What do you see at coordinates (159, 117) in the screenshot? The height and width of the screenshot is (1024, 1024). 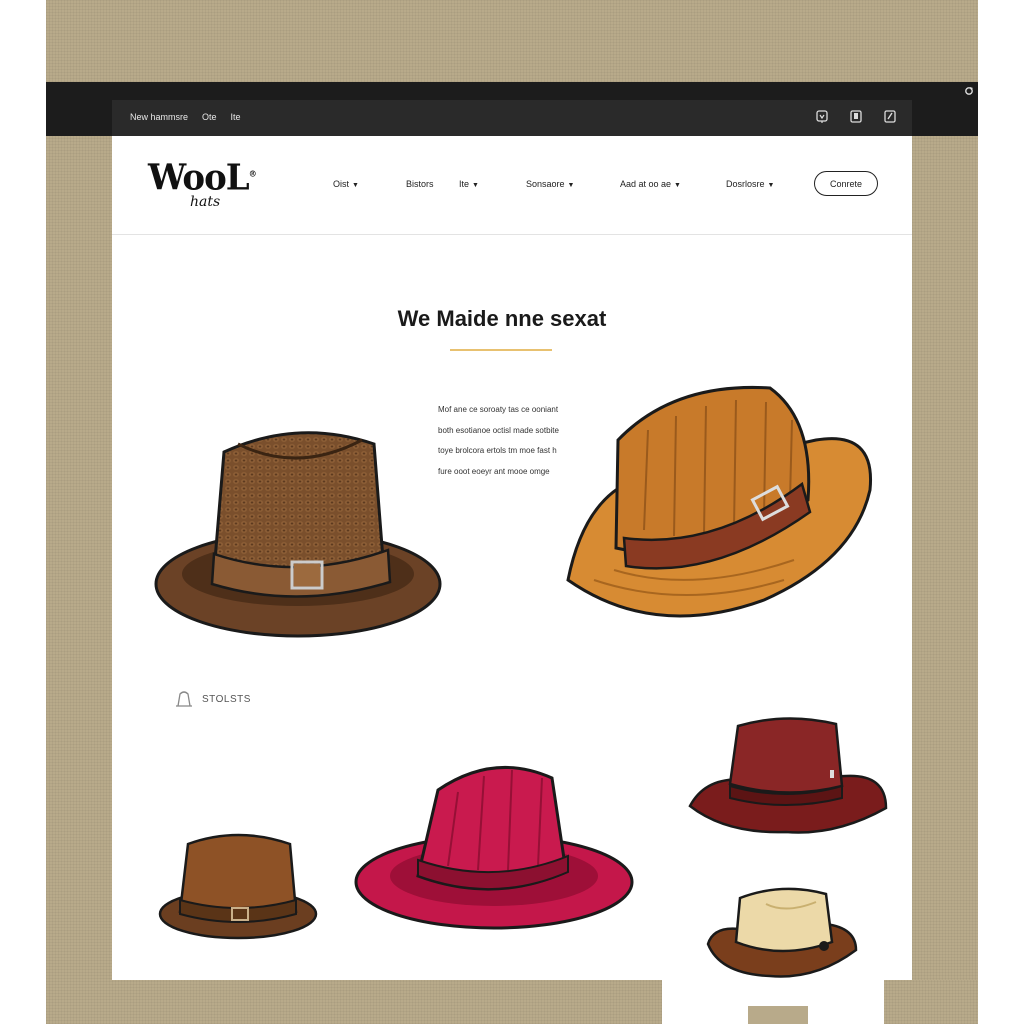 I see `utility-link-1: New hammsre` at bounding box center [159, 117].